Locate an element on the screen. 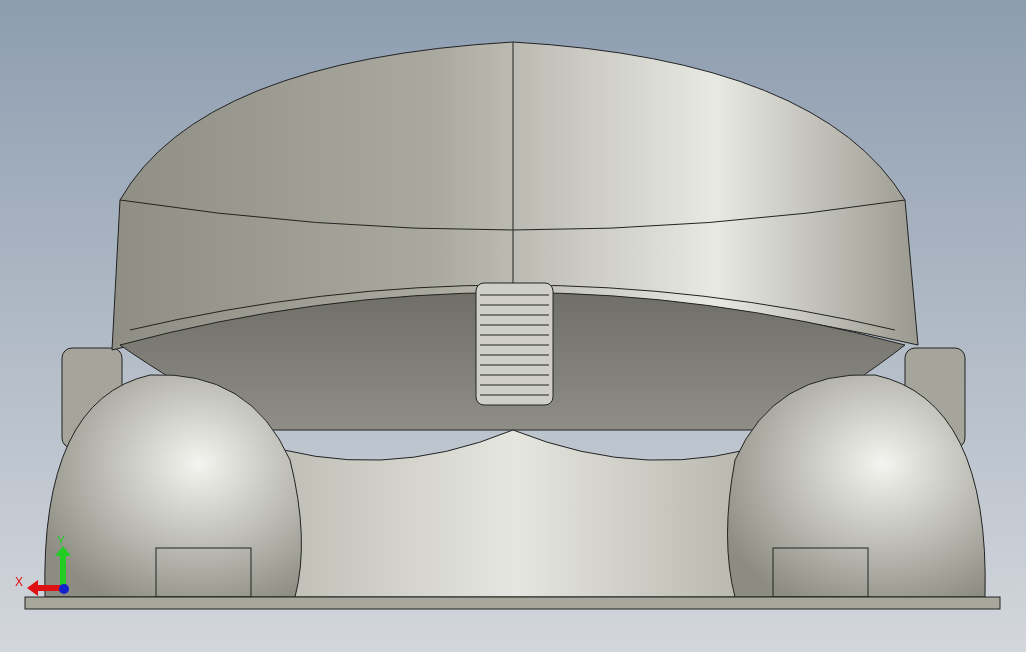 This screenshot has height=652, width=1026. x-axis-label: X is located at coordinates (19, 582).